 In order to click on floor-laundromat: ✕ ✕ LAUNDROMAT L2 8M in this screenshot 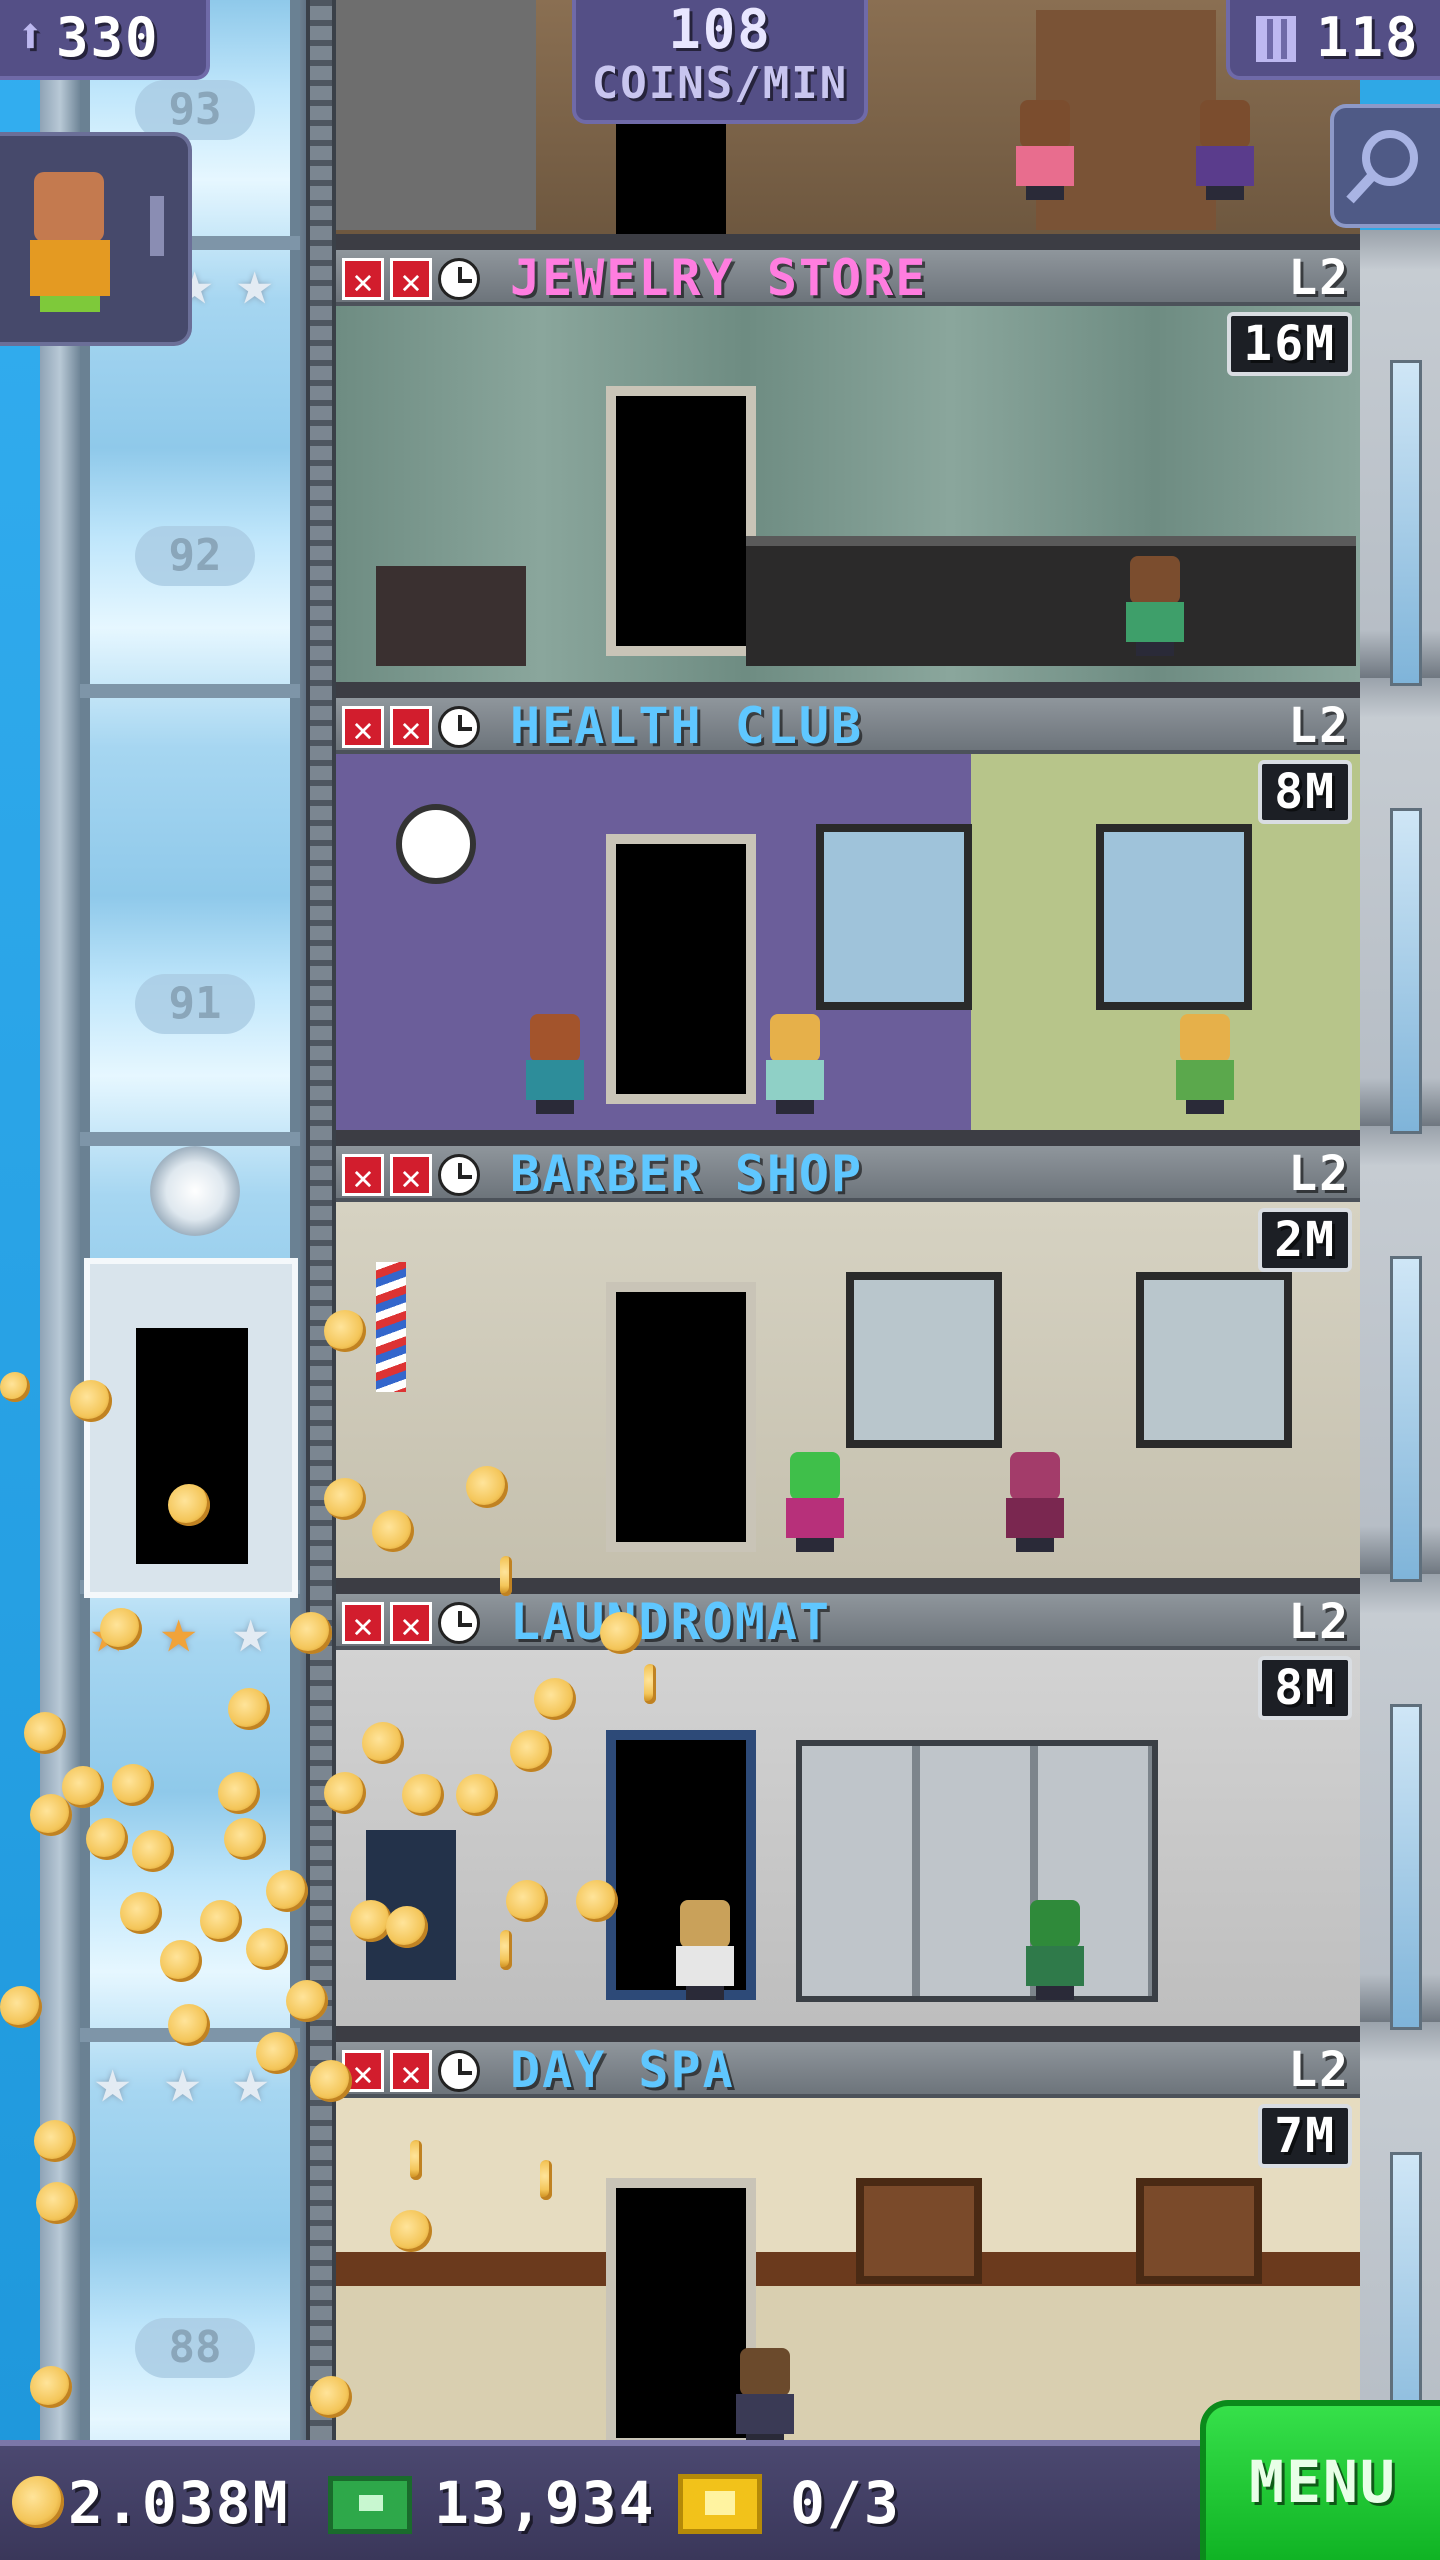, I will do `click(848, 1818)`.